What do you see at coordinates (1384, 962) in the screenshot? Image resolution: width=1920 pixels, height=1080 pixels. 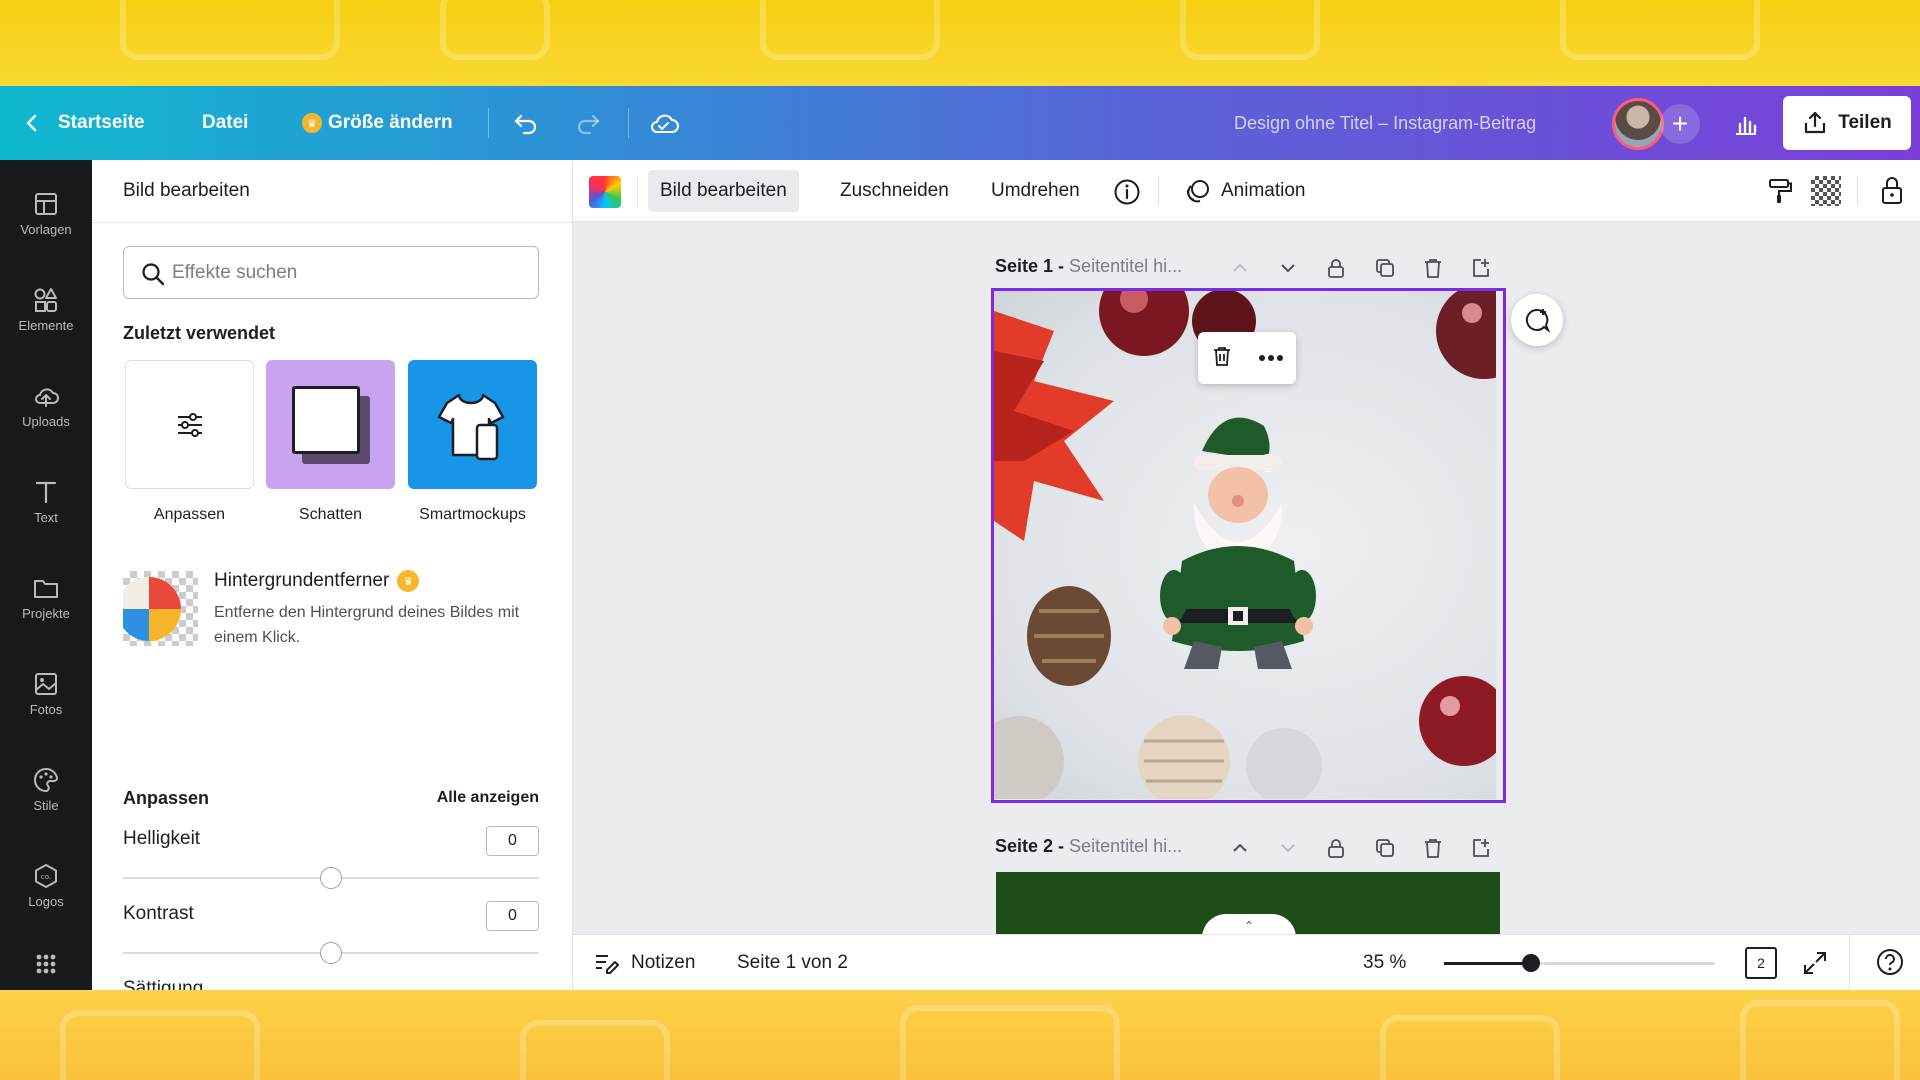 I see `zoom-value: 35 %` at bounding box center [1384, 962].